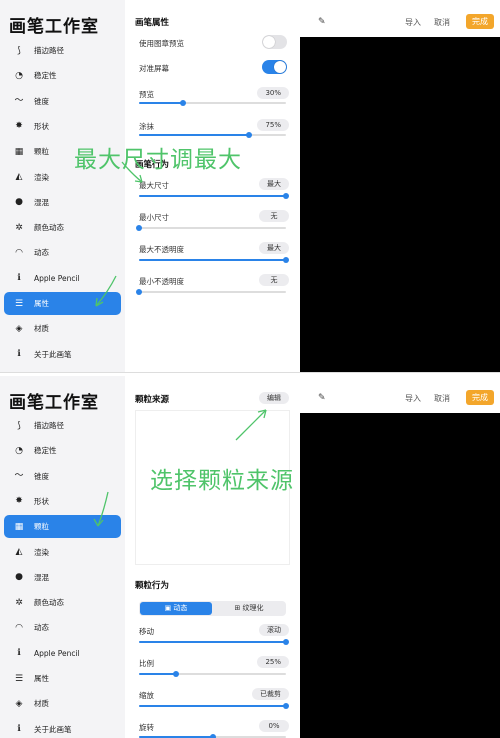  Describe the element at coordinates (19, 602) in the screenshot. I see `color-dynamics-icon: ✲` at that location.